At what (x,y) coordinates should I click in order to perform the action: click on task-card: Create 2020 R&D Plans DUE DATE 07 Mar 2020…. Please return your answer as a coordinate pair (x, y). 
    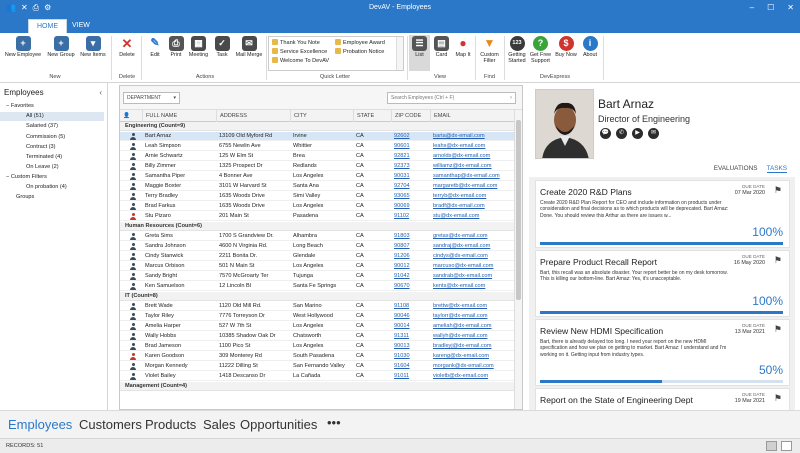
    Looking at the image, I should click on (662, 214).